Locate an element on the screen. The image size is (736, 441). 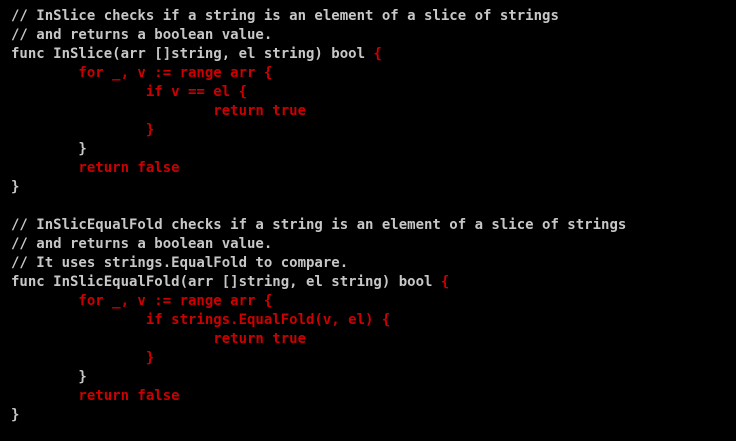
code-line: // It uses strings.EqualFold to compare. is located at coordinates (318, 263).